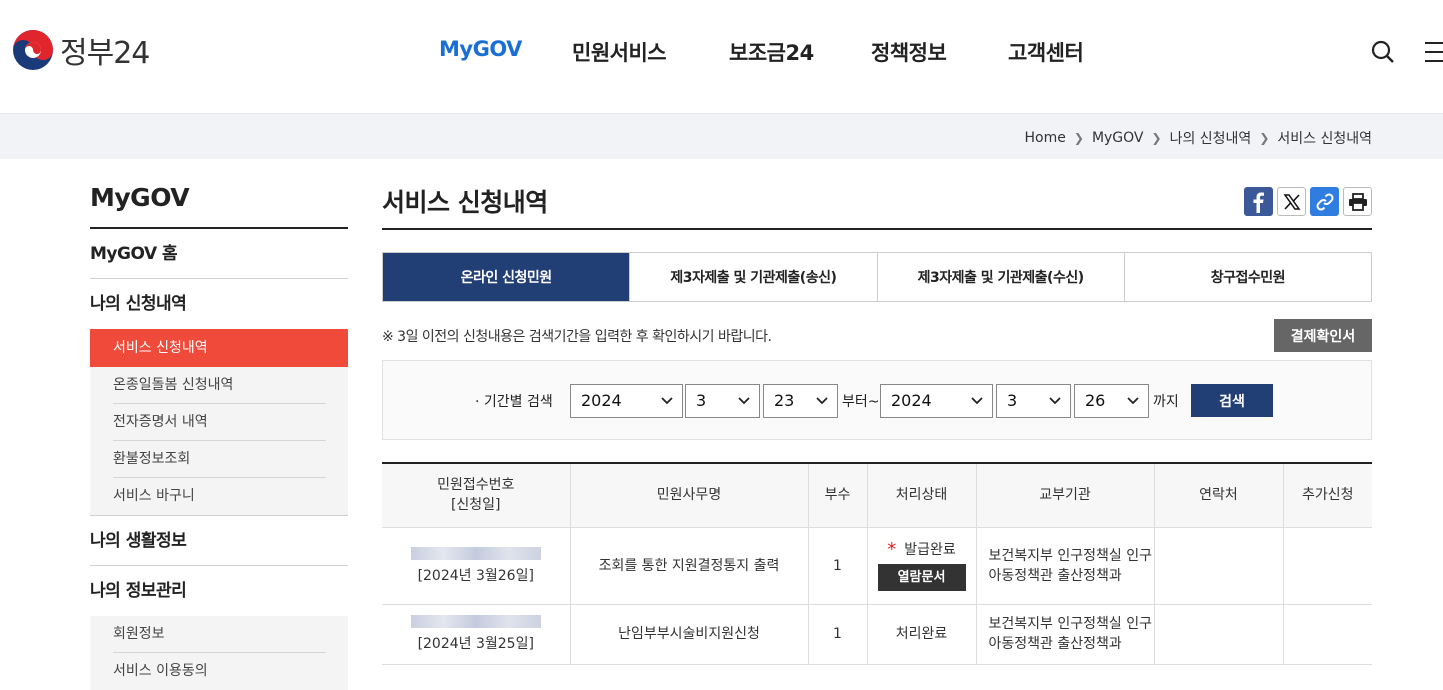  What do you see at coordinates (688, 566) in the screenshot?
I see `service-name-link: 조회를 통한 지원결정통지 출력` at bounding box center [688, 566].